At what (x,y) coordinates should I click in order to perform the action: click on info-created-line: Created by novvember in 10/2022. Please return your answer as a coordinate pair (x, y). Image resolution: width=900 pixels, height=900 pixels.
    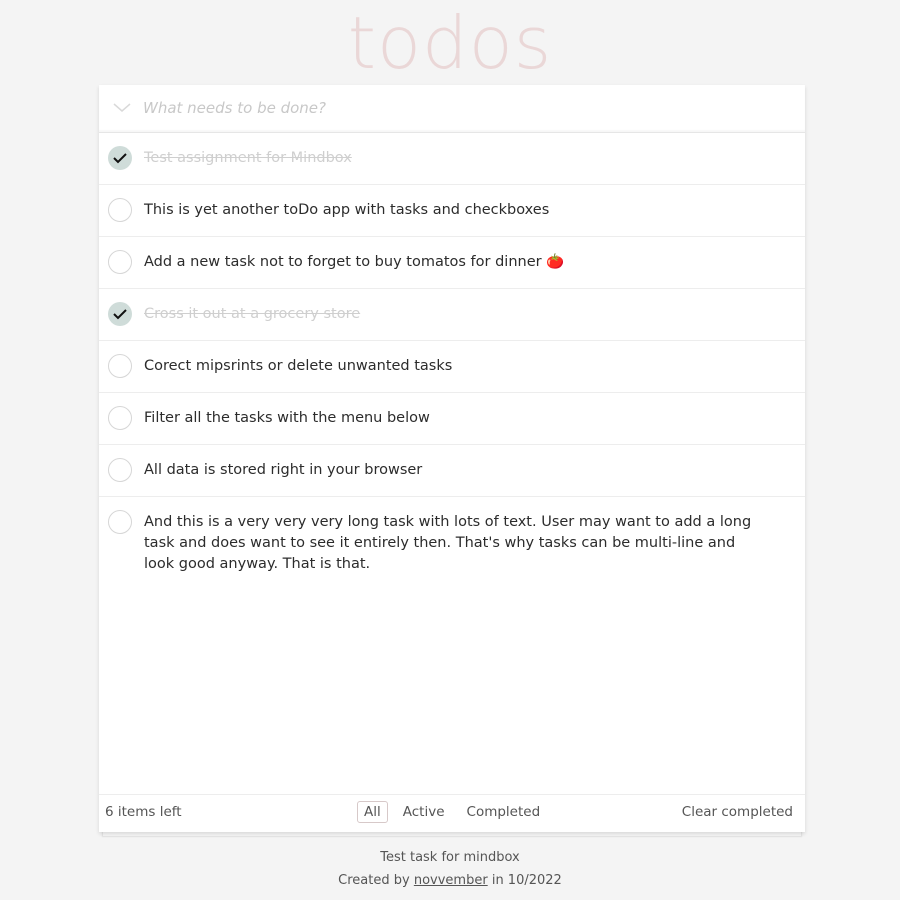
    Looking at the image, I should click on (450, 880).